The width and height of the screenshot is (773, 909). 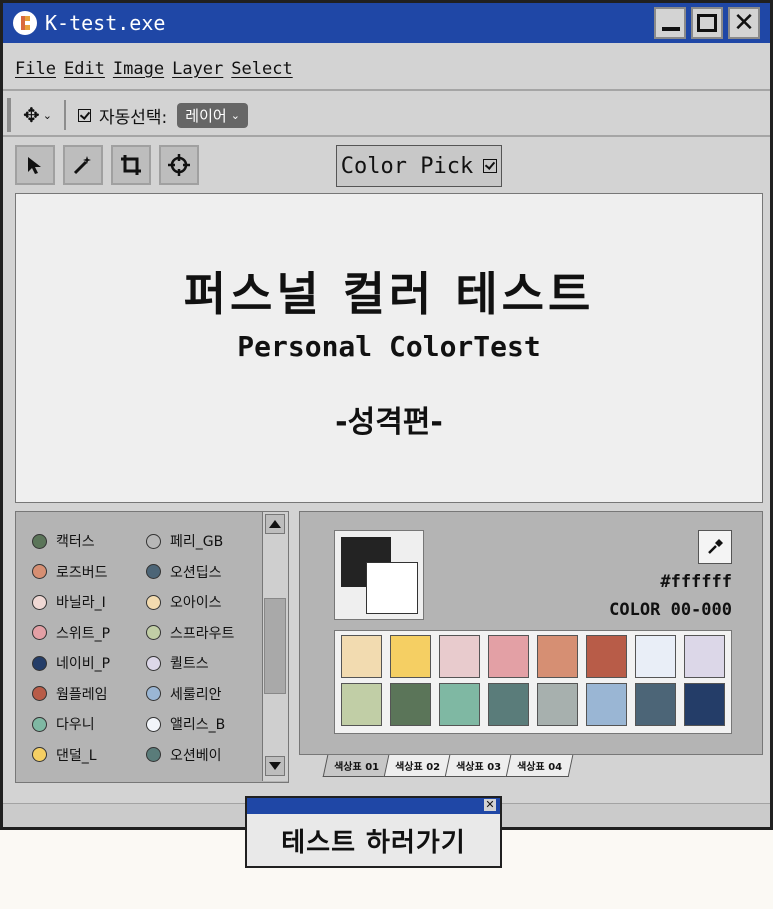 What do you see at coordinates (392, 588) in the screenshot?
I see `background-color-swatch` at bounding box center [392, 588].